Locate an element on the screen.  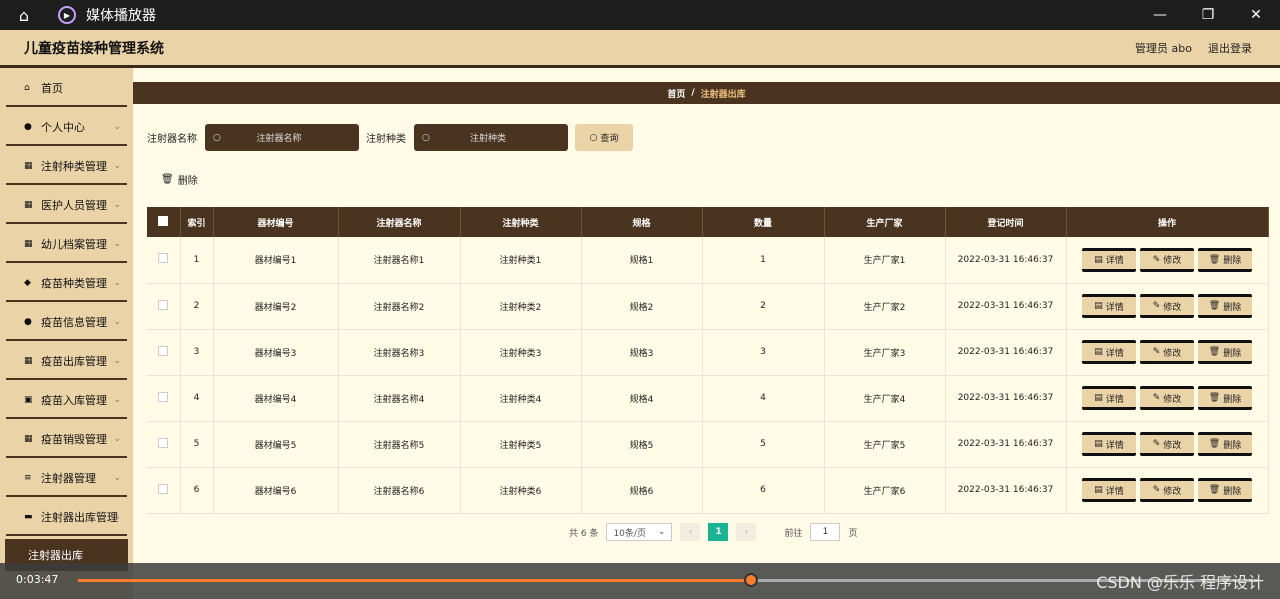
select-all-checkbox is located at coordinates (164, 222).